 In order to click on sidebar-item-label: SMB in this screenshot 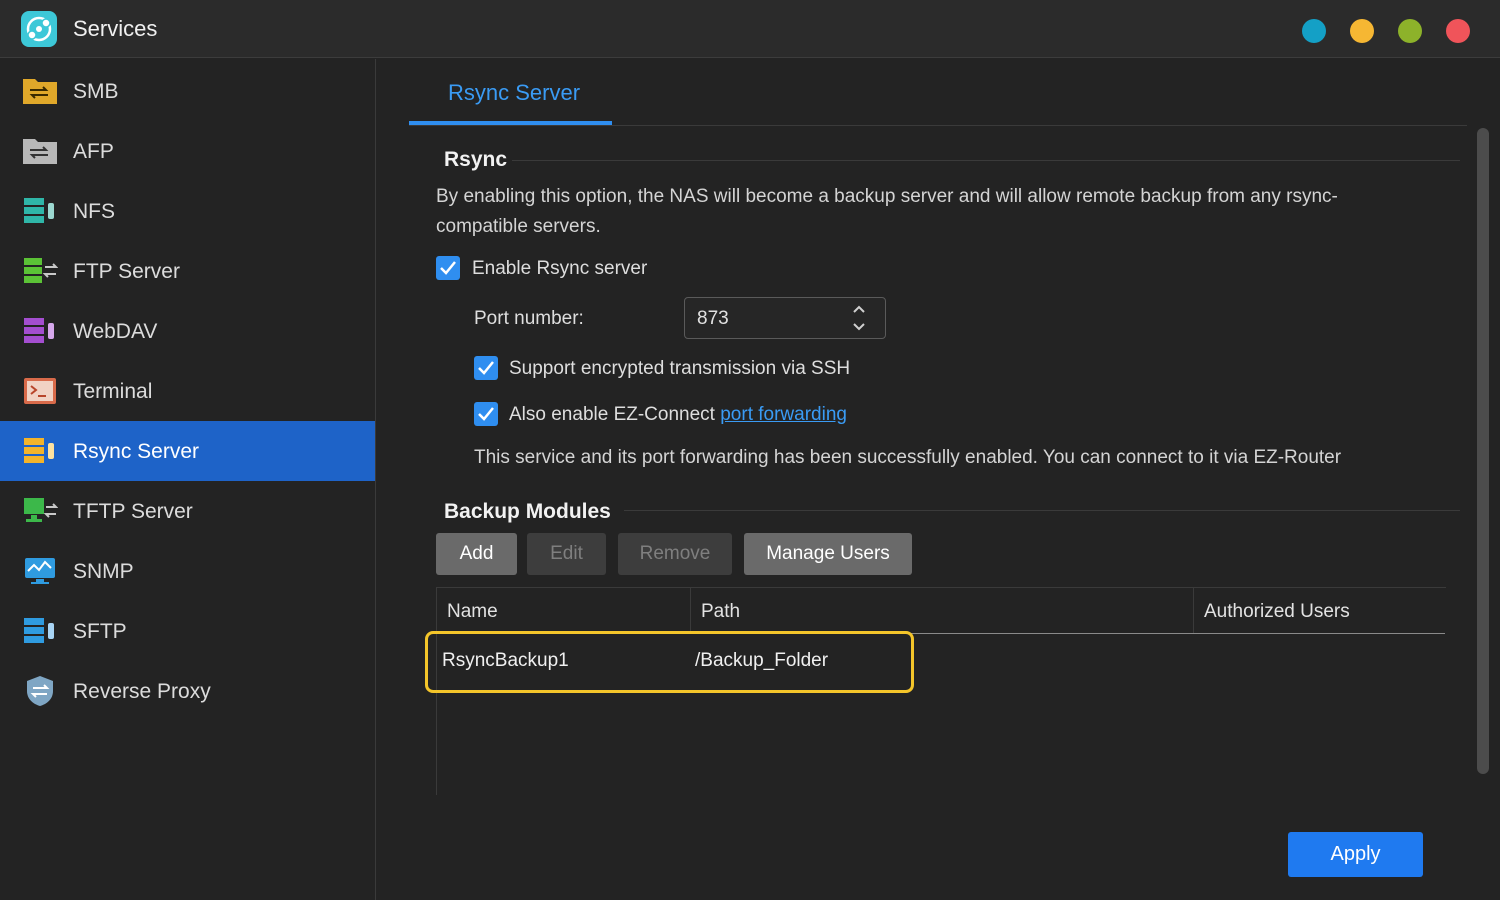, I will do `click(96, 91)`.